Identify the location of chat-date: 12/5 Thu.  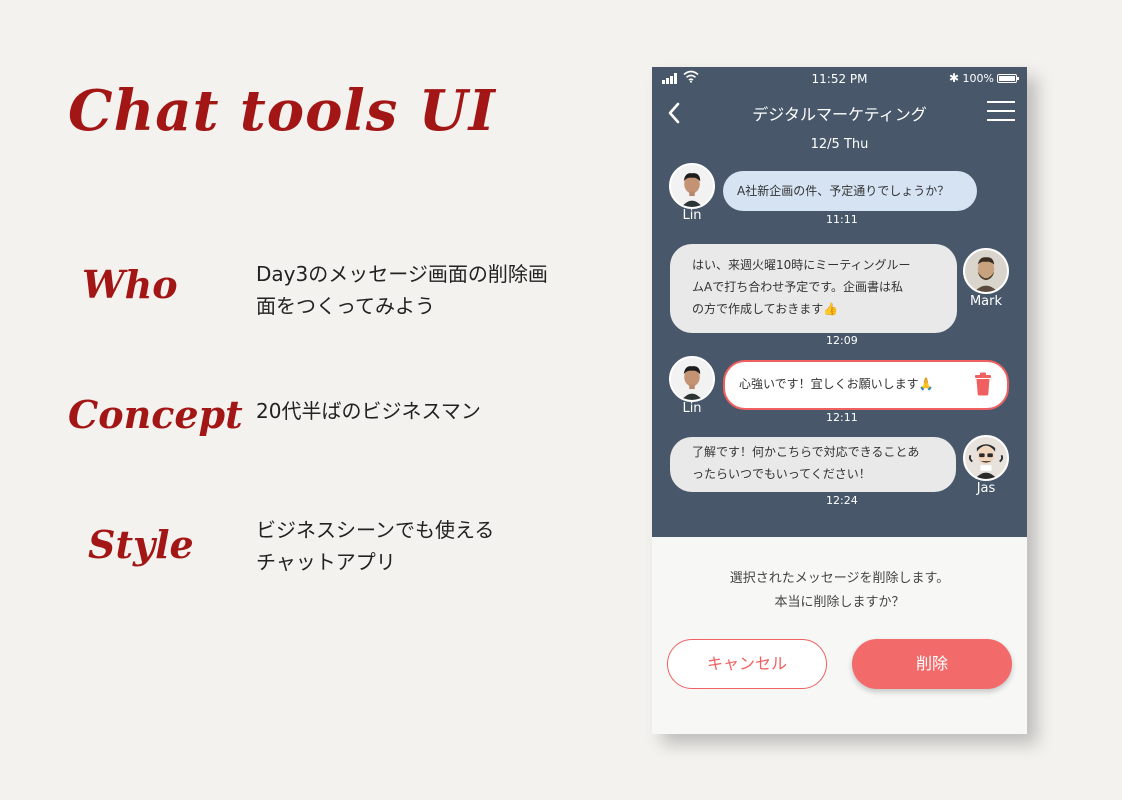
(839, 144).